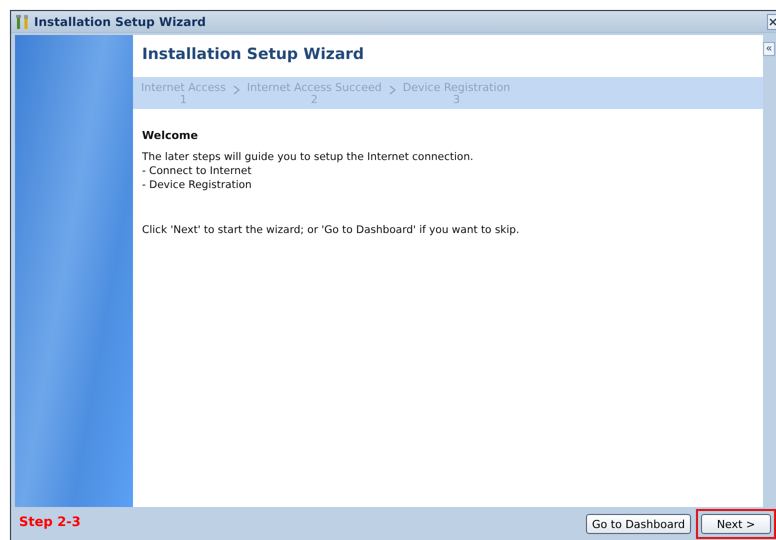 This screenshot has width=776, height=540. What do you see at coordinates (308, 157) in the screenshot?
I see `body-text: The later steps will guide you to setup the Internet connection.` at bounding box center [308, 157].